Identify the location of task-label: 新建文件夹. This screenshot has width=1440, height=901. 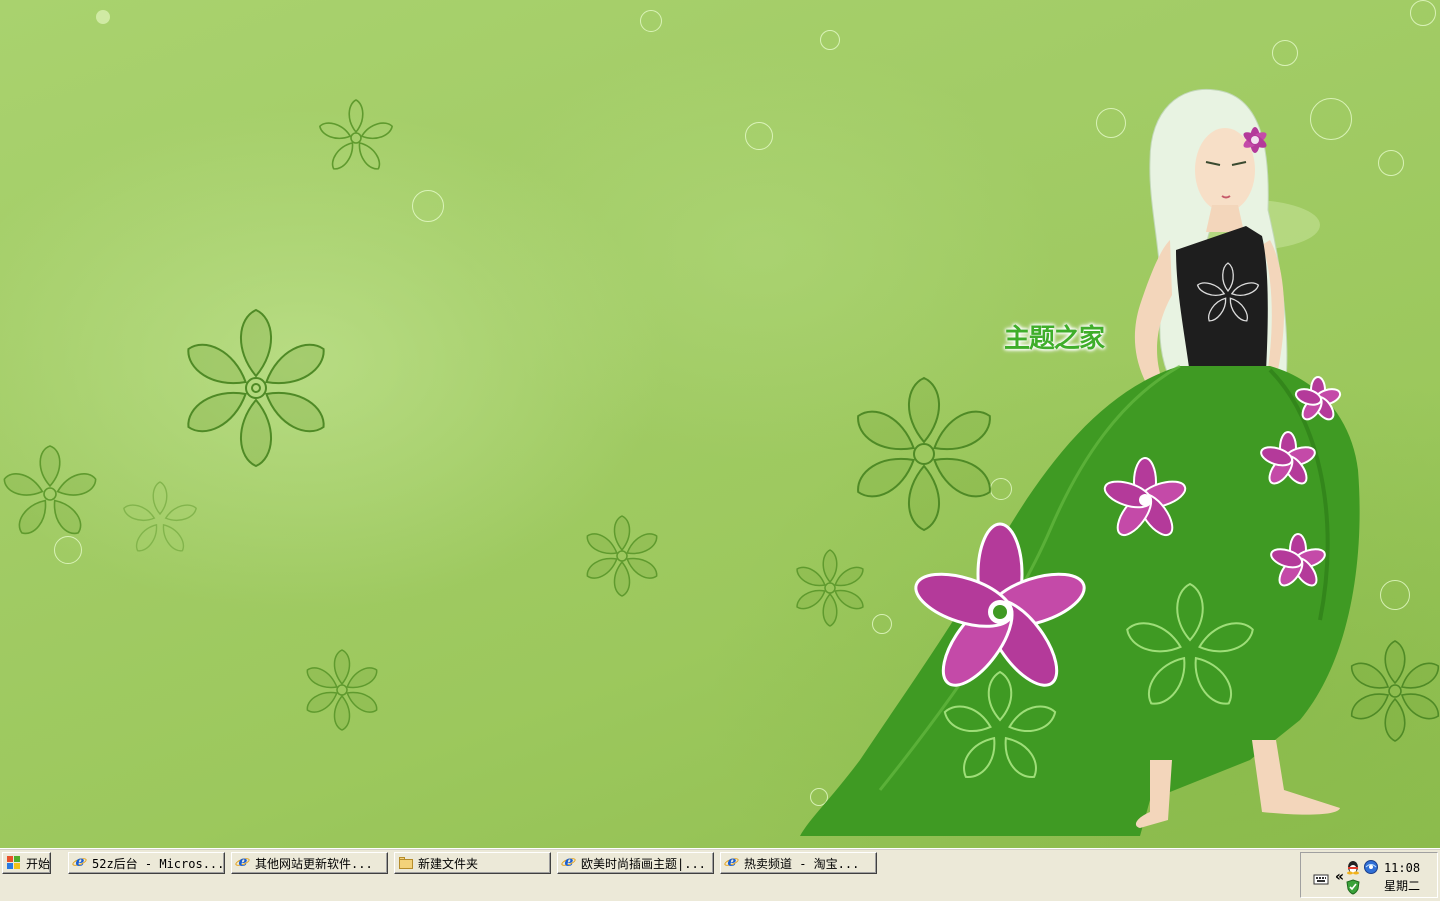
(448, 863).